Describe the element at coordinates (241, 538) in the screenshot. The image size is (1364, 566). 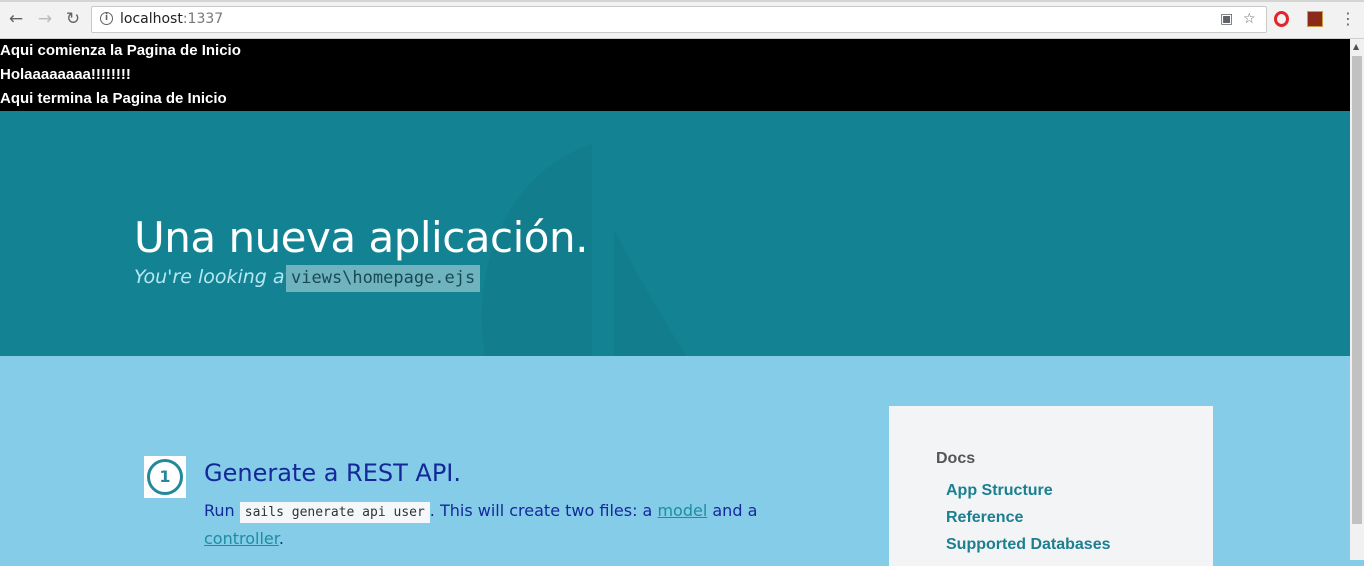
I see `controller-link: controller` at that location.